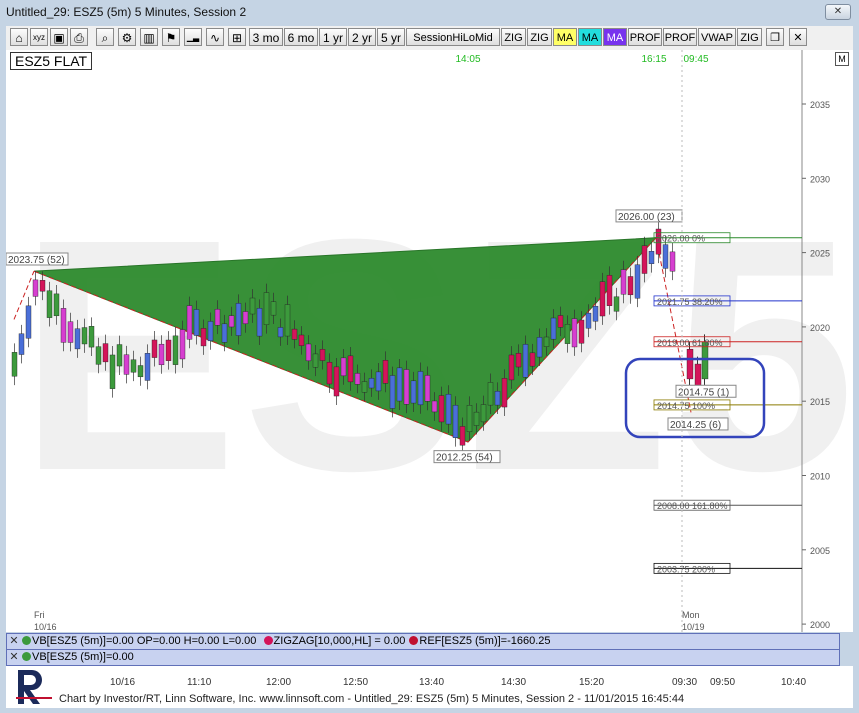 The width and height of the screenshot is (859, 713). What do you see at coordinates (127, 37) in the screenshot?
I see `gear-icon: ⚙` at bounding box center [127, 37].